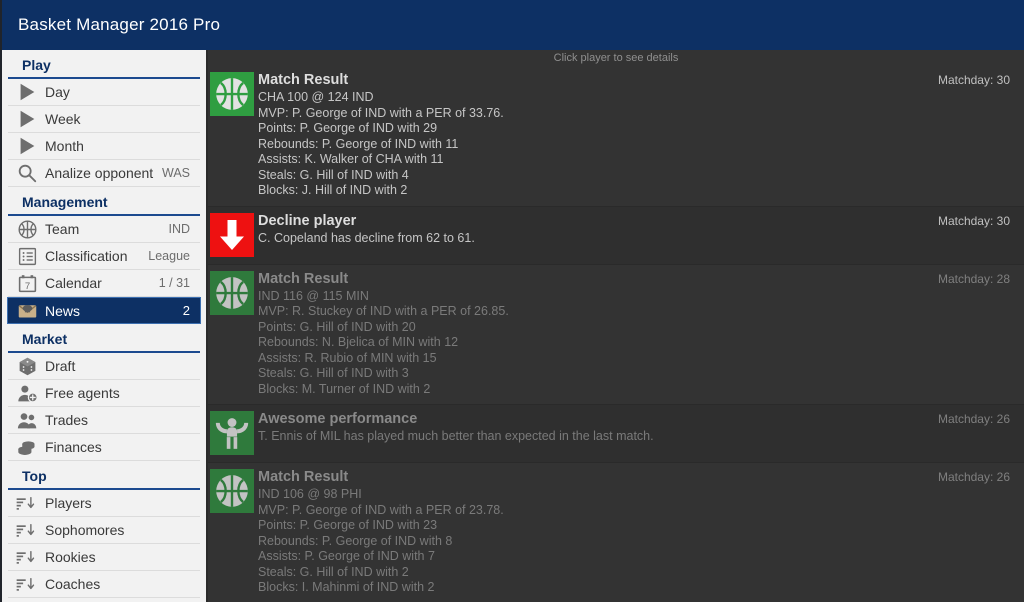 This screenshot has height=602, width=1024. What do you see at coordinates (63, 119) in the screenshot?
I see `sidebar-item-label: Week` at bounding box center [63, 119].